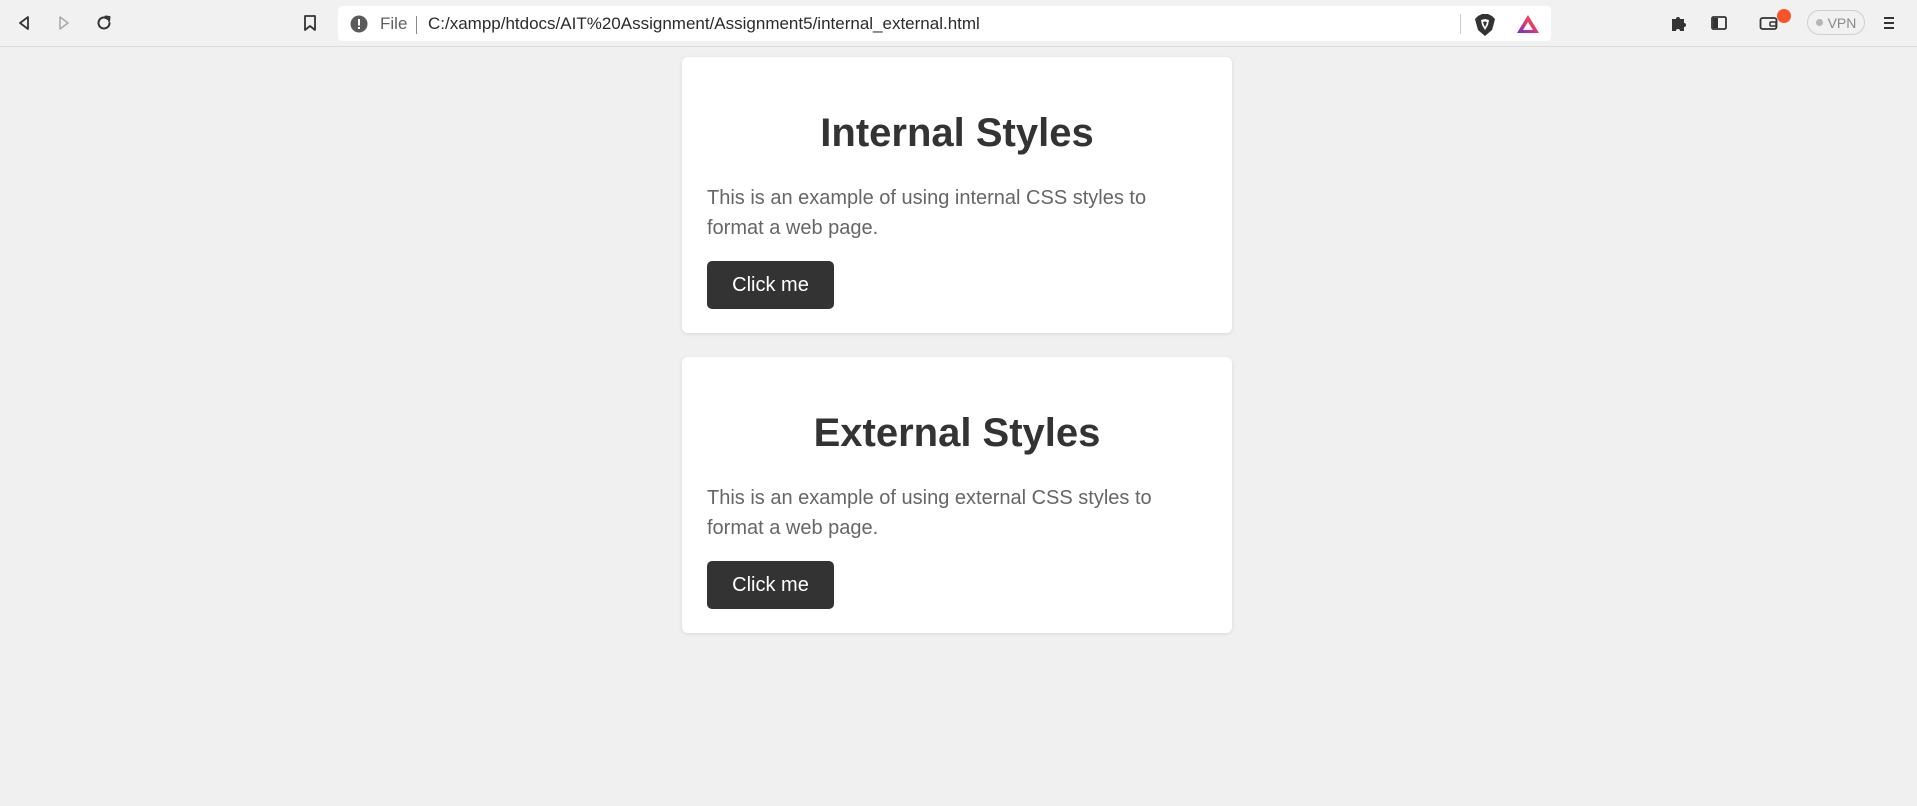  I want to click on url-scheme-label: File, so click(394, 23).